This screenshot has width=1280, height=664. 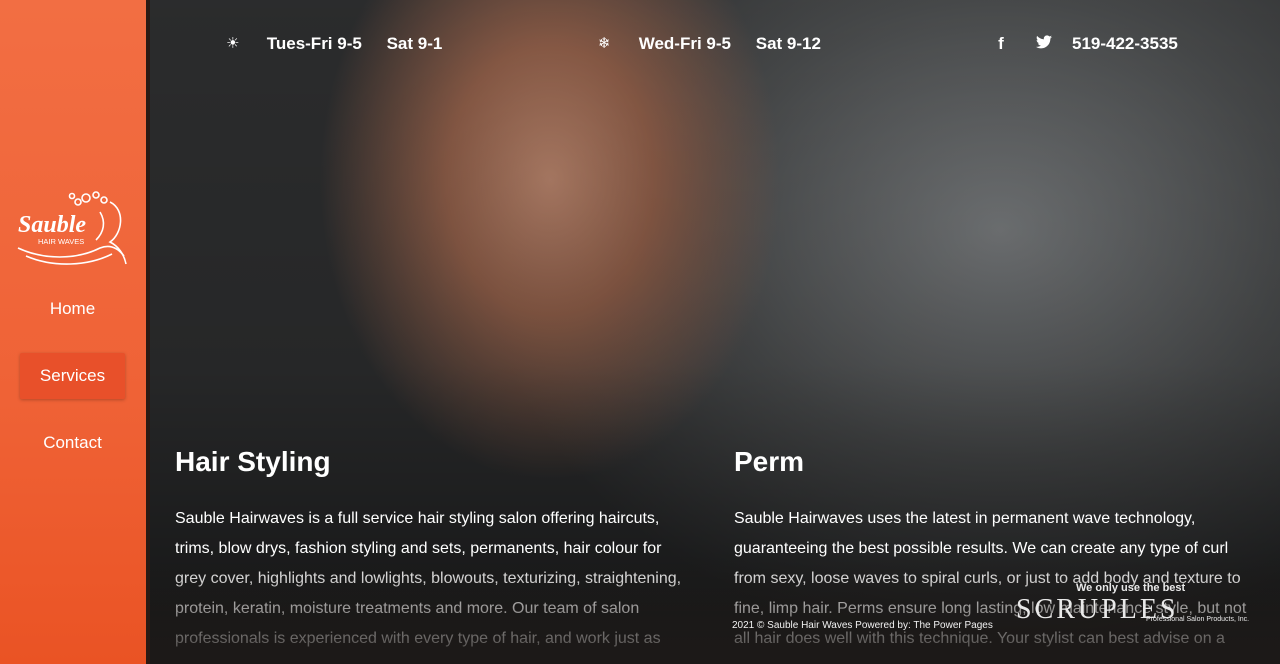 What do you see at coordinates (414, 43) in the screenshot?
I see `summer-saturday-hours: Sat 9-1` at bounding box center [414, 43].